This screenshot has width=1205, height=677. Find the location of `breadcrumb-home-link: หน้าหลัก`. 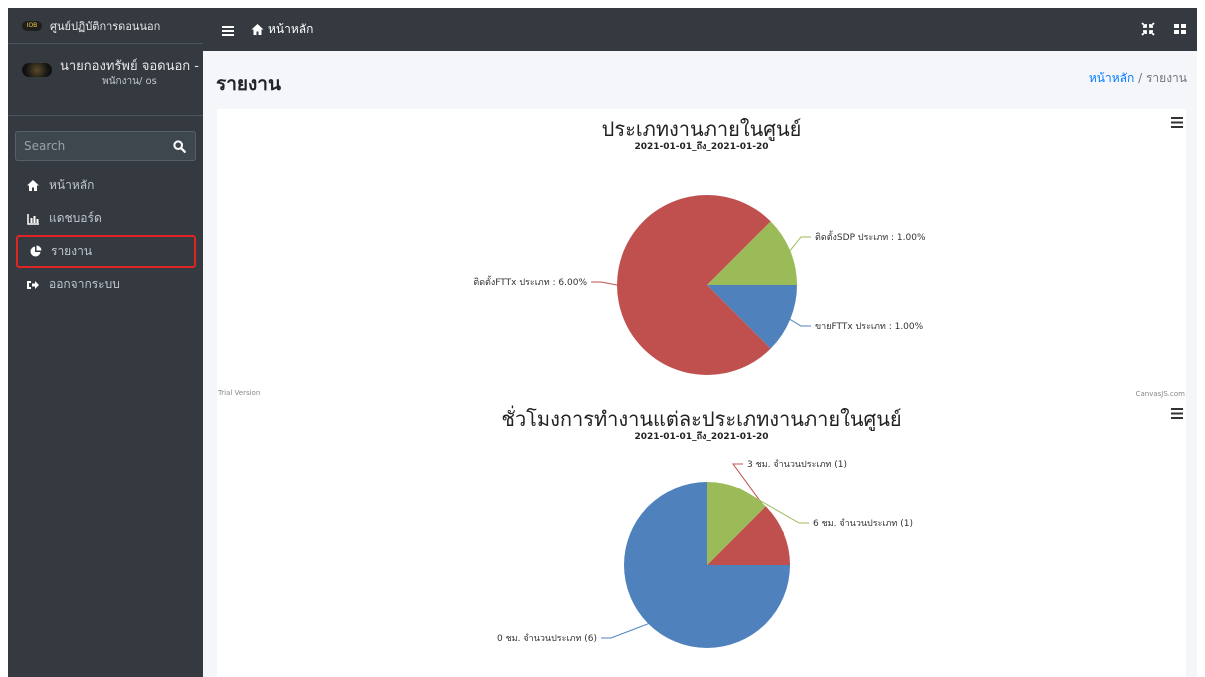

breadcrumb-home-link: หน้าหลัก is located at coordinates (1111, 78).